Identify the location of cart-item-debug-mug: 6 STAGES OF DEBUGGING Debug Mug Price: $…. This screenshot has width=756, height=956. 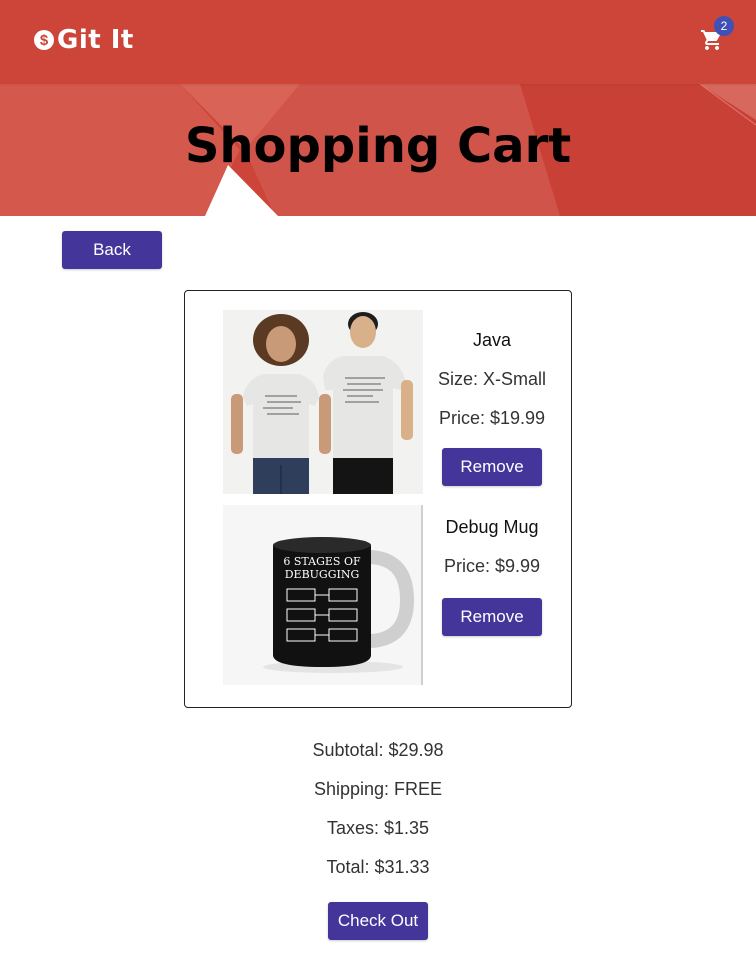
(388, 595).